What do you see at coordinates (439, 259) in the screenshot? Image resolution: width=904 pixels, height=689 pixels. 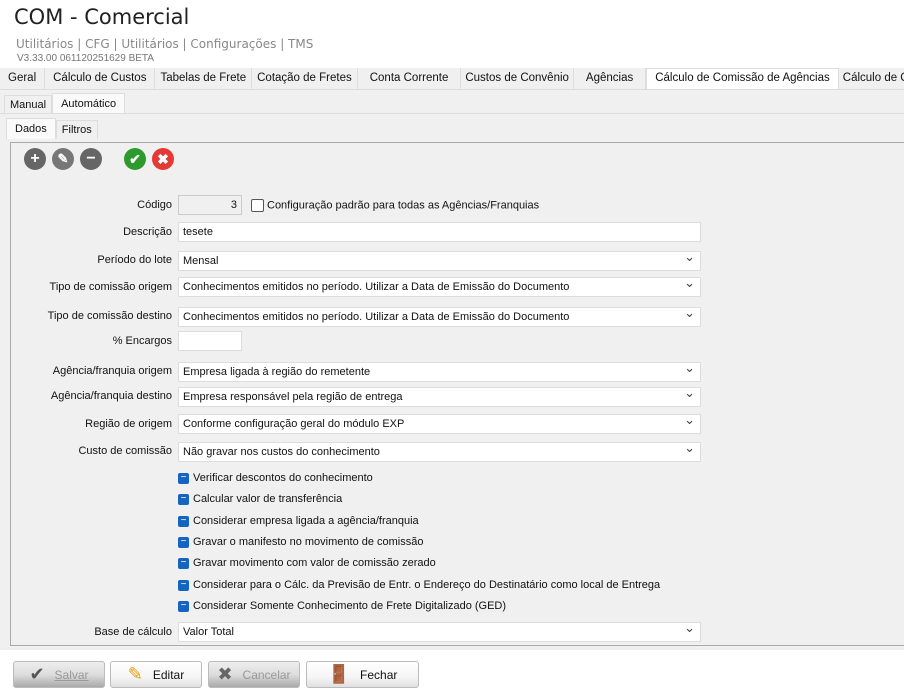 I see `periodo-select: Mensal` at bounding box center [439, 259].